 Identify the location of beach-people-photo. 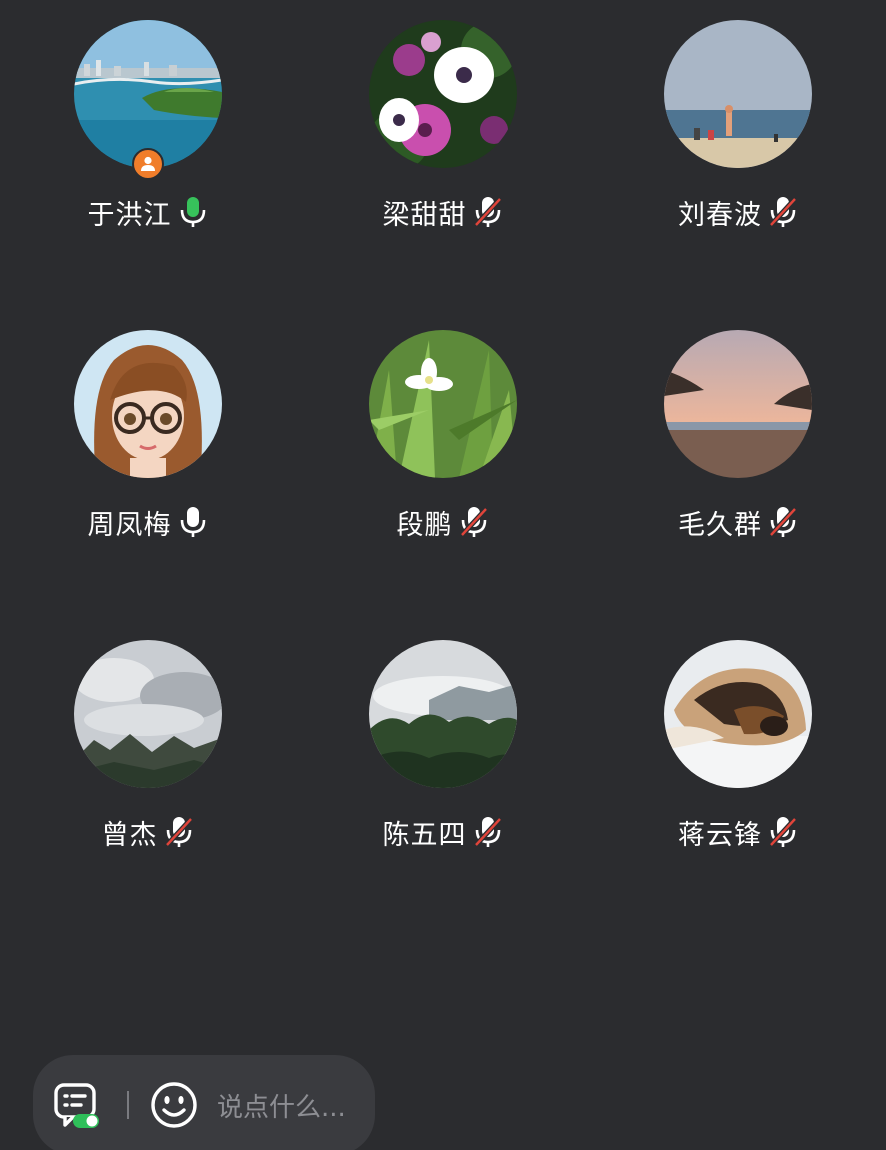
(738, 94).